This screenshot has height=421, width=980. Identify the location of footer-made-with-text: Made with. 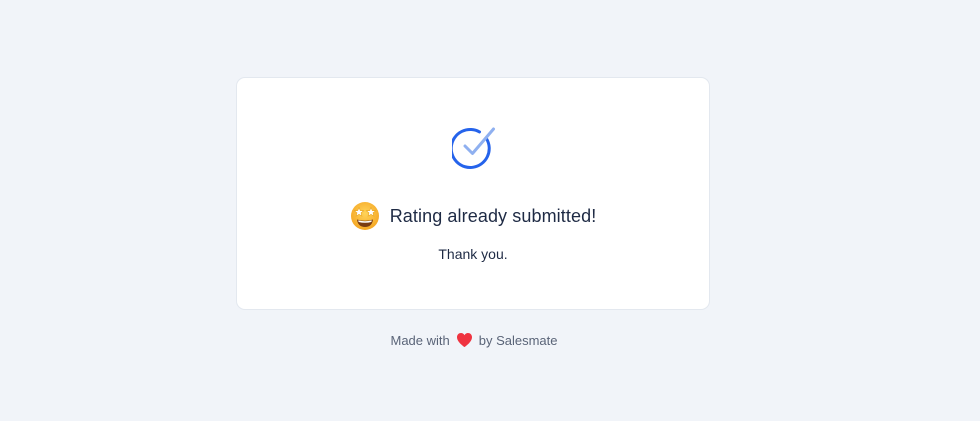
(420, 340).